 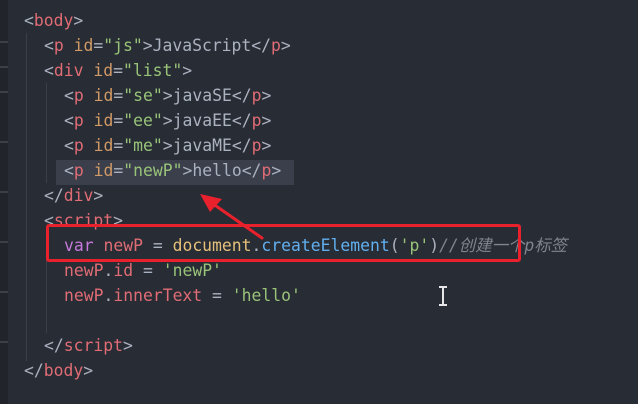 I want to click on code-line: <p id="se">javaSE</p>, so click(x=167, y=95).